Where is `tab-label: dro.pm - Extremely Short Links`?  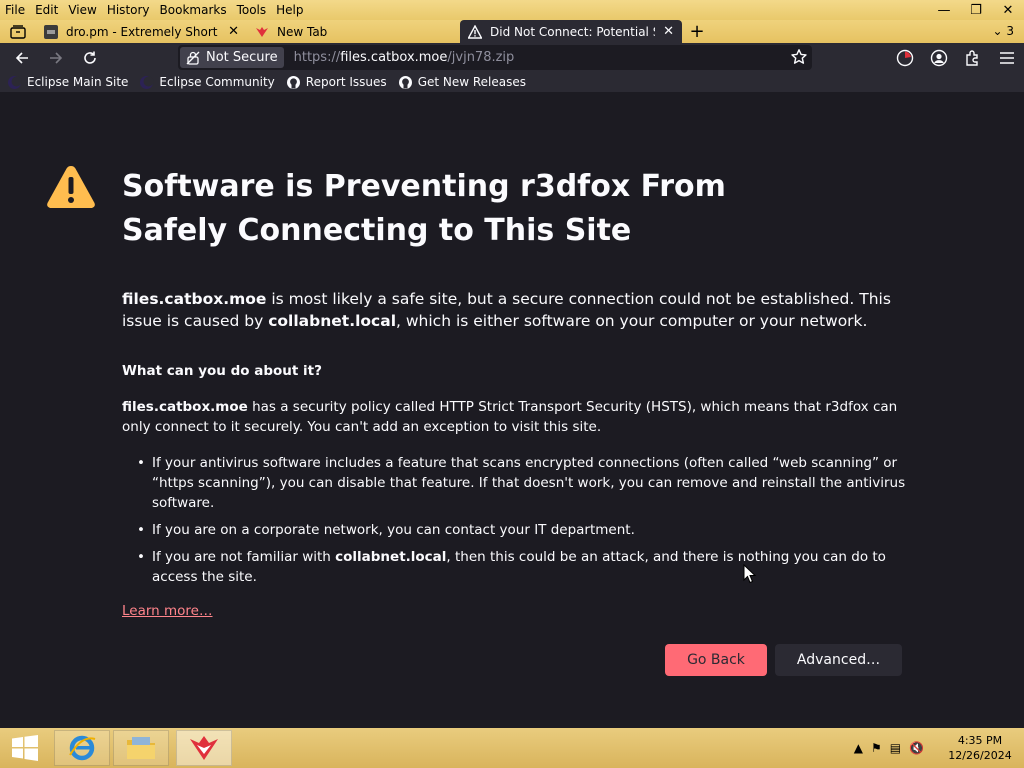 tab-label: dro.pm - Extremely Short Links is located at coordinates (143, 31).